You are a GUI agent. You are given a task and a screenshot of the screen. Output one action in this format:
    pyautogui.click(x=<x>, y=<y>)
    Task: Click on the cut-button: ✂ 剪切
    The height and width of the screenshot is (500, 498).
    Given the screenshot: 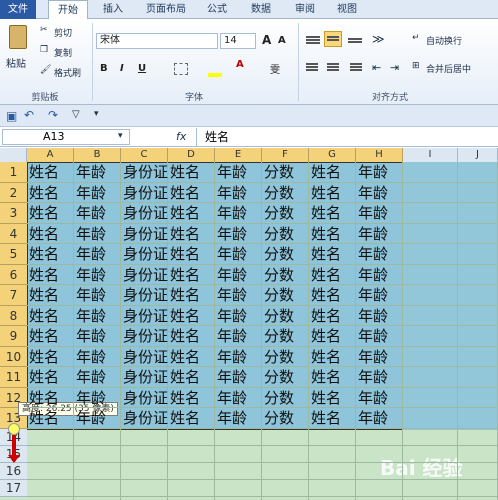 What is the action you would take?
    pyautogui.click(x=64, y=32)
    